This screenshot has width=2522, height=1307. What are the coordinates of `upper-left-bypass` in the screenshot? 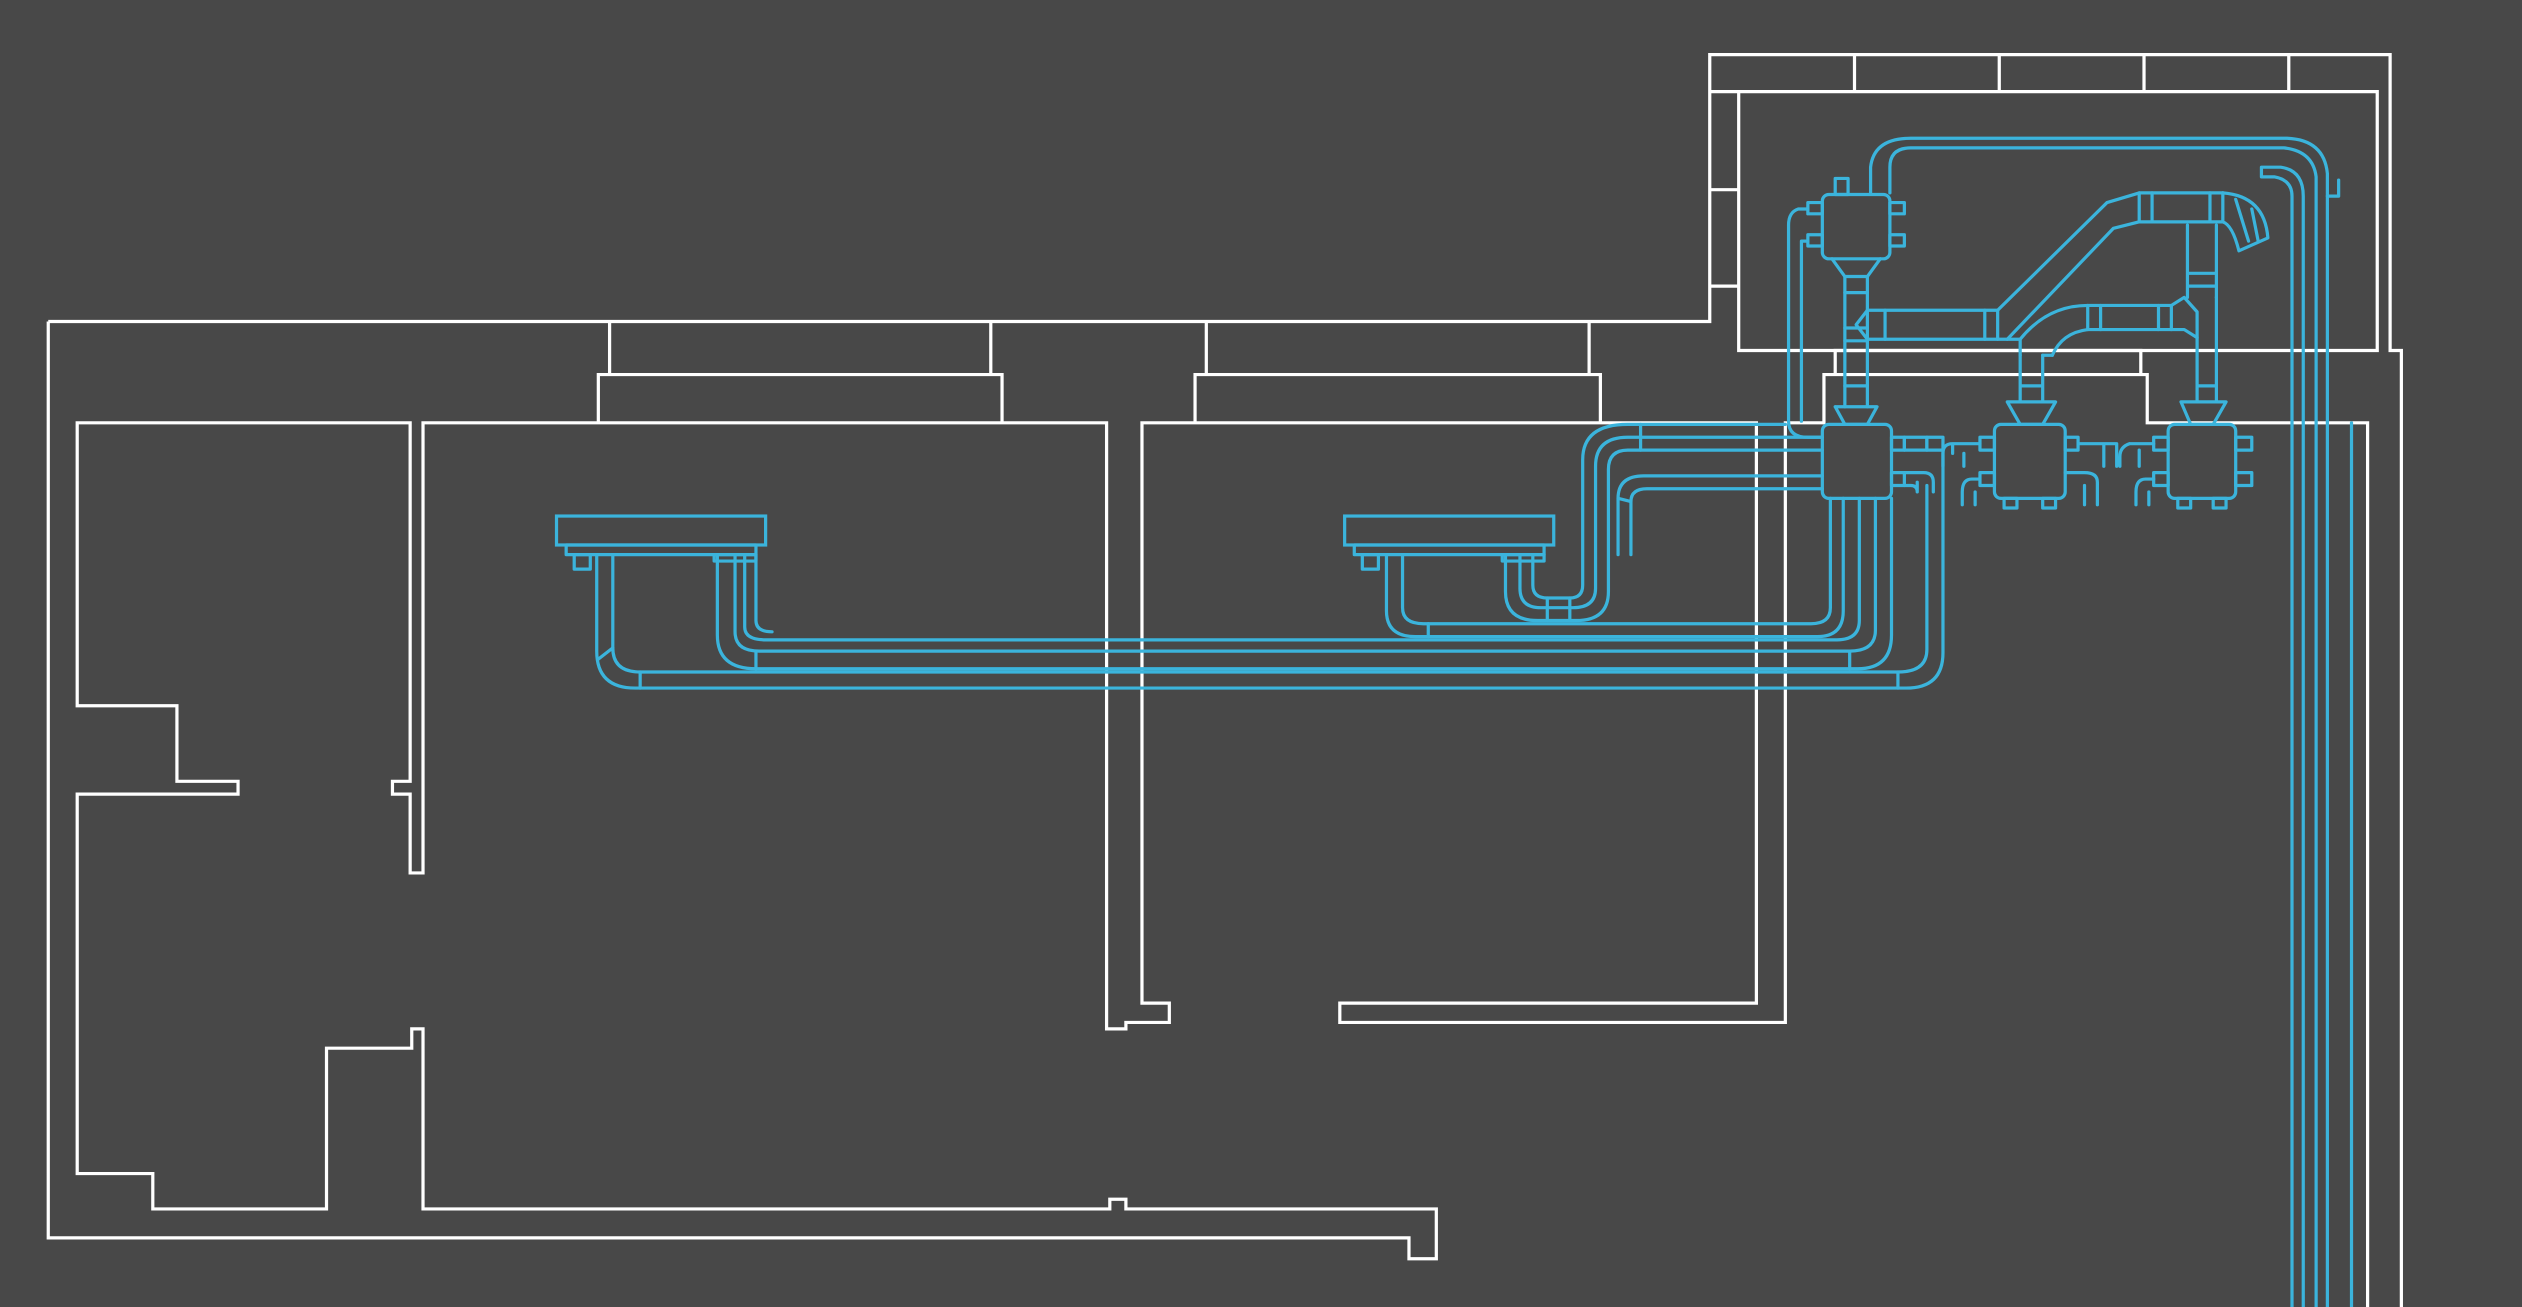 It's located at (1805, 323).